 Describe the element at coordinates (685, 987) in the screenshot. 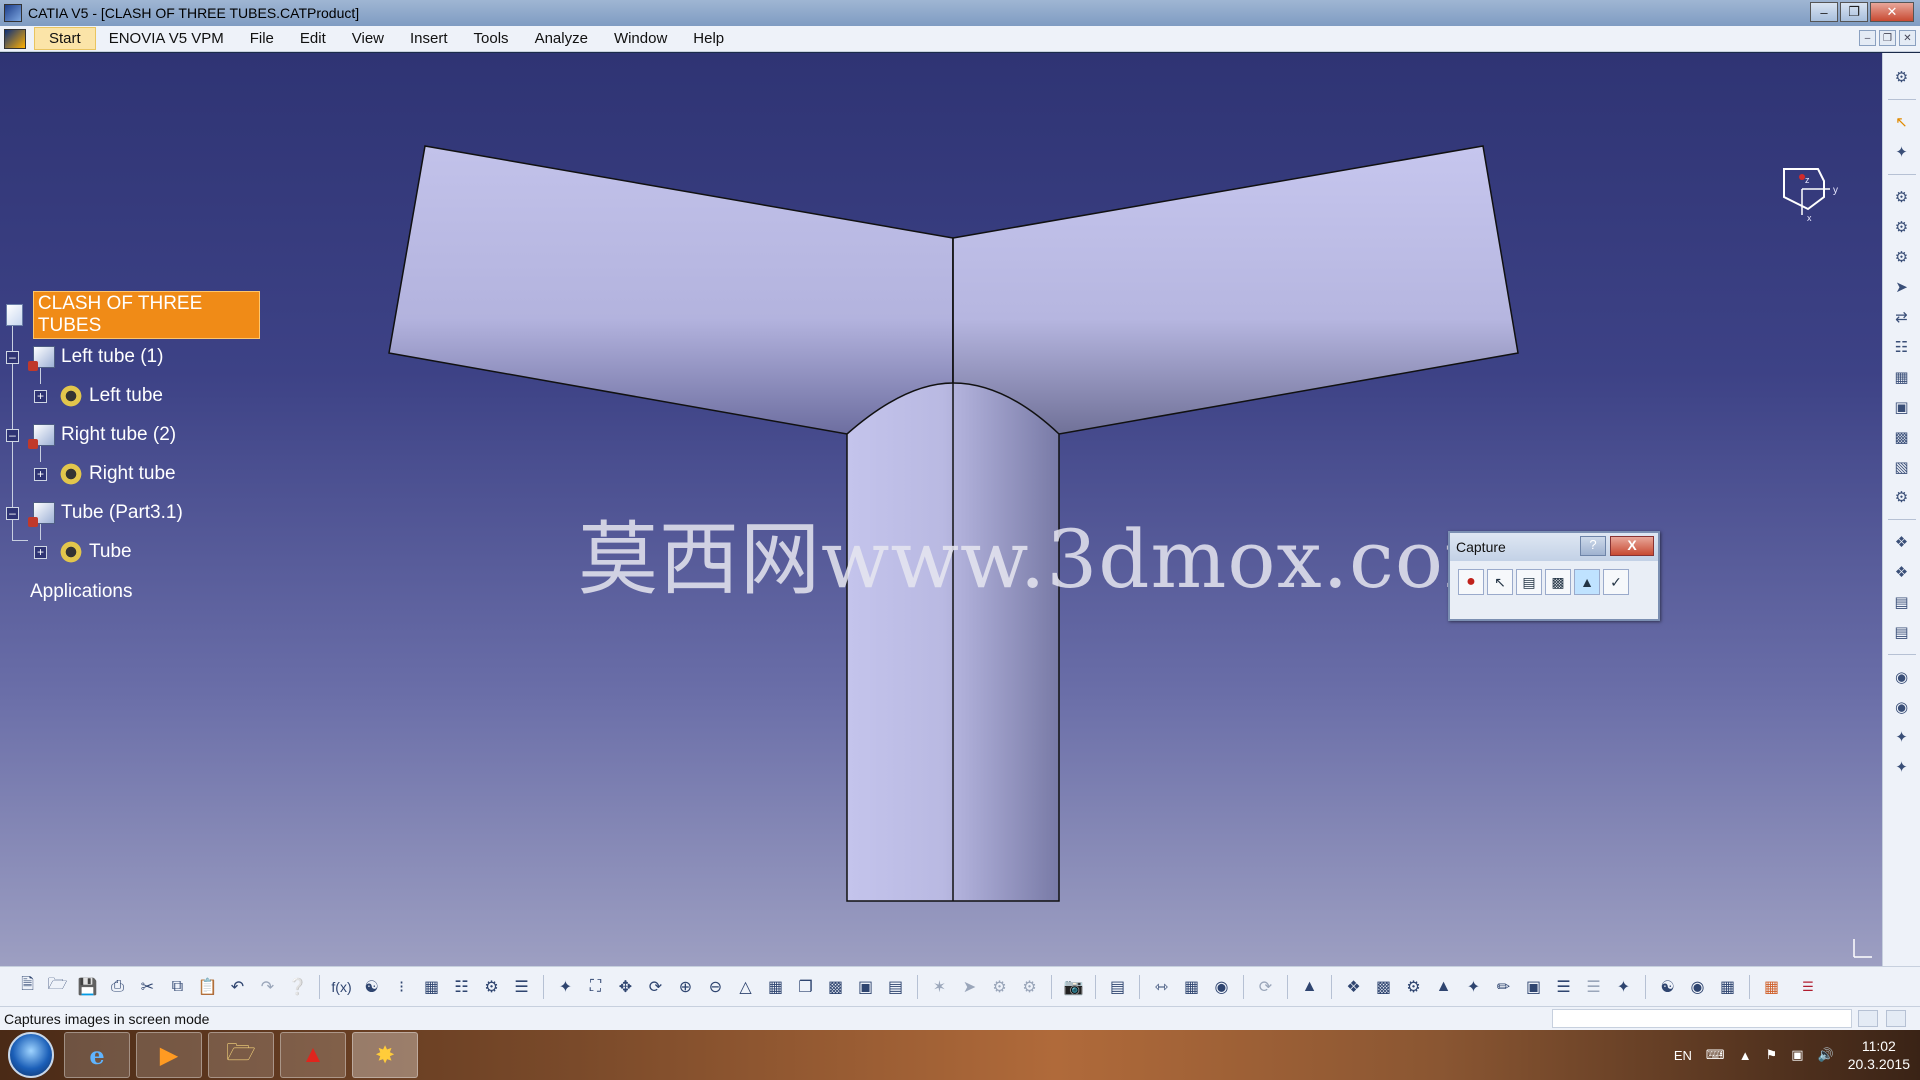

I see `zoom-in-icon: ⊕` at that location.